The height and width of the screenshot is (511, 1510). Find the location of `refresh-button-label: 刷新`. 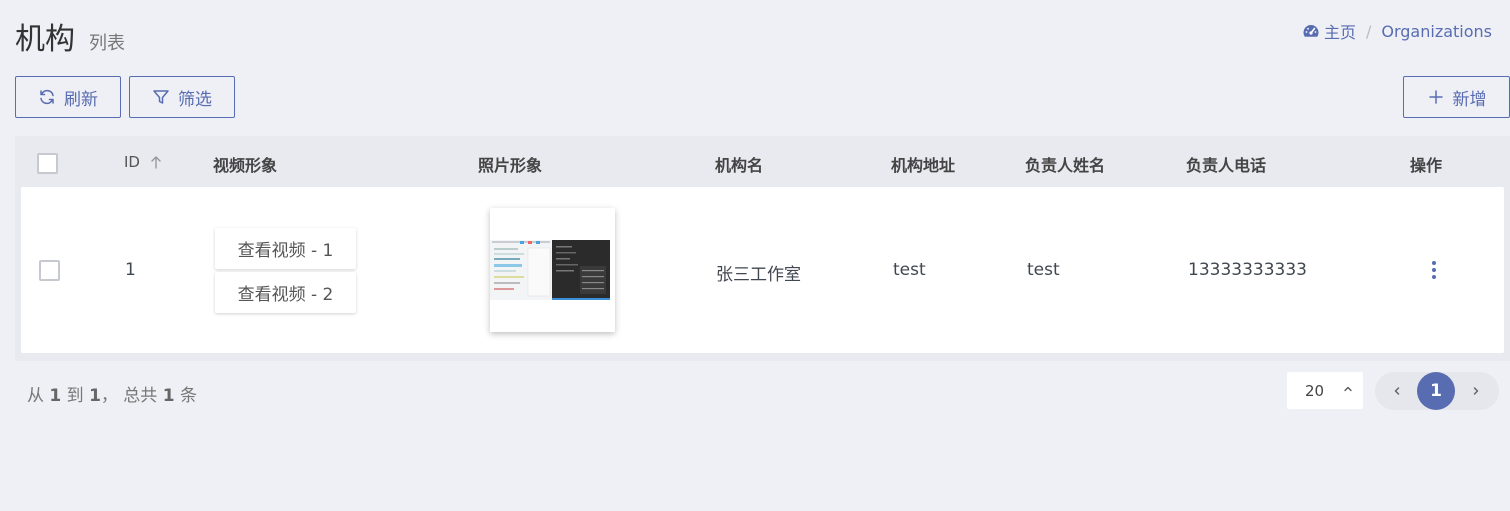

refresh-button-label: 刷新 is located at coordinates (81, 99).